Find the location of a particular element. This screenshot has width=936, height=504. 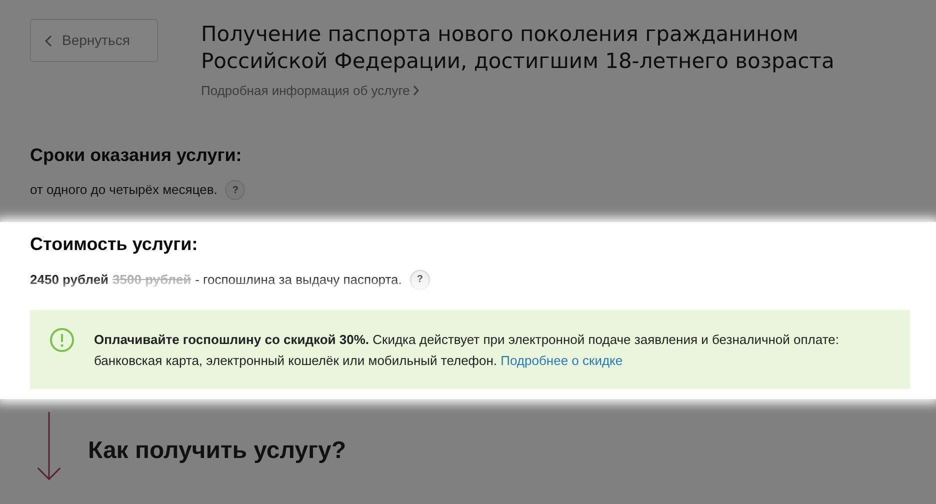

price: 2450 рублей is located at coordinates (69, 279).